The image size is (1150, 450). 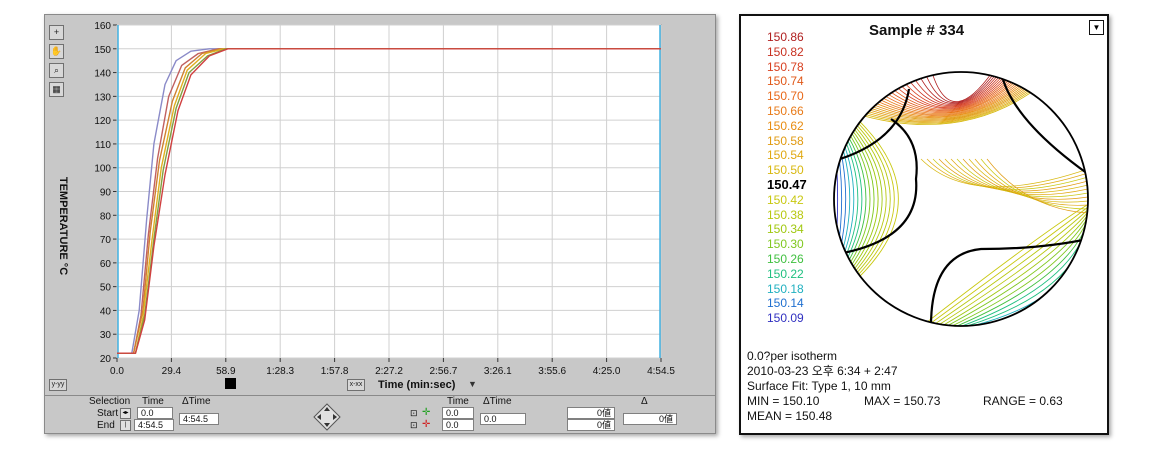 I want to click on delta-header: Δ, so click(x=644, y=401).